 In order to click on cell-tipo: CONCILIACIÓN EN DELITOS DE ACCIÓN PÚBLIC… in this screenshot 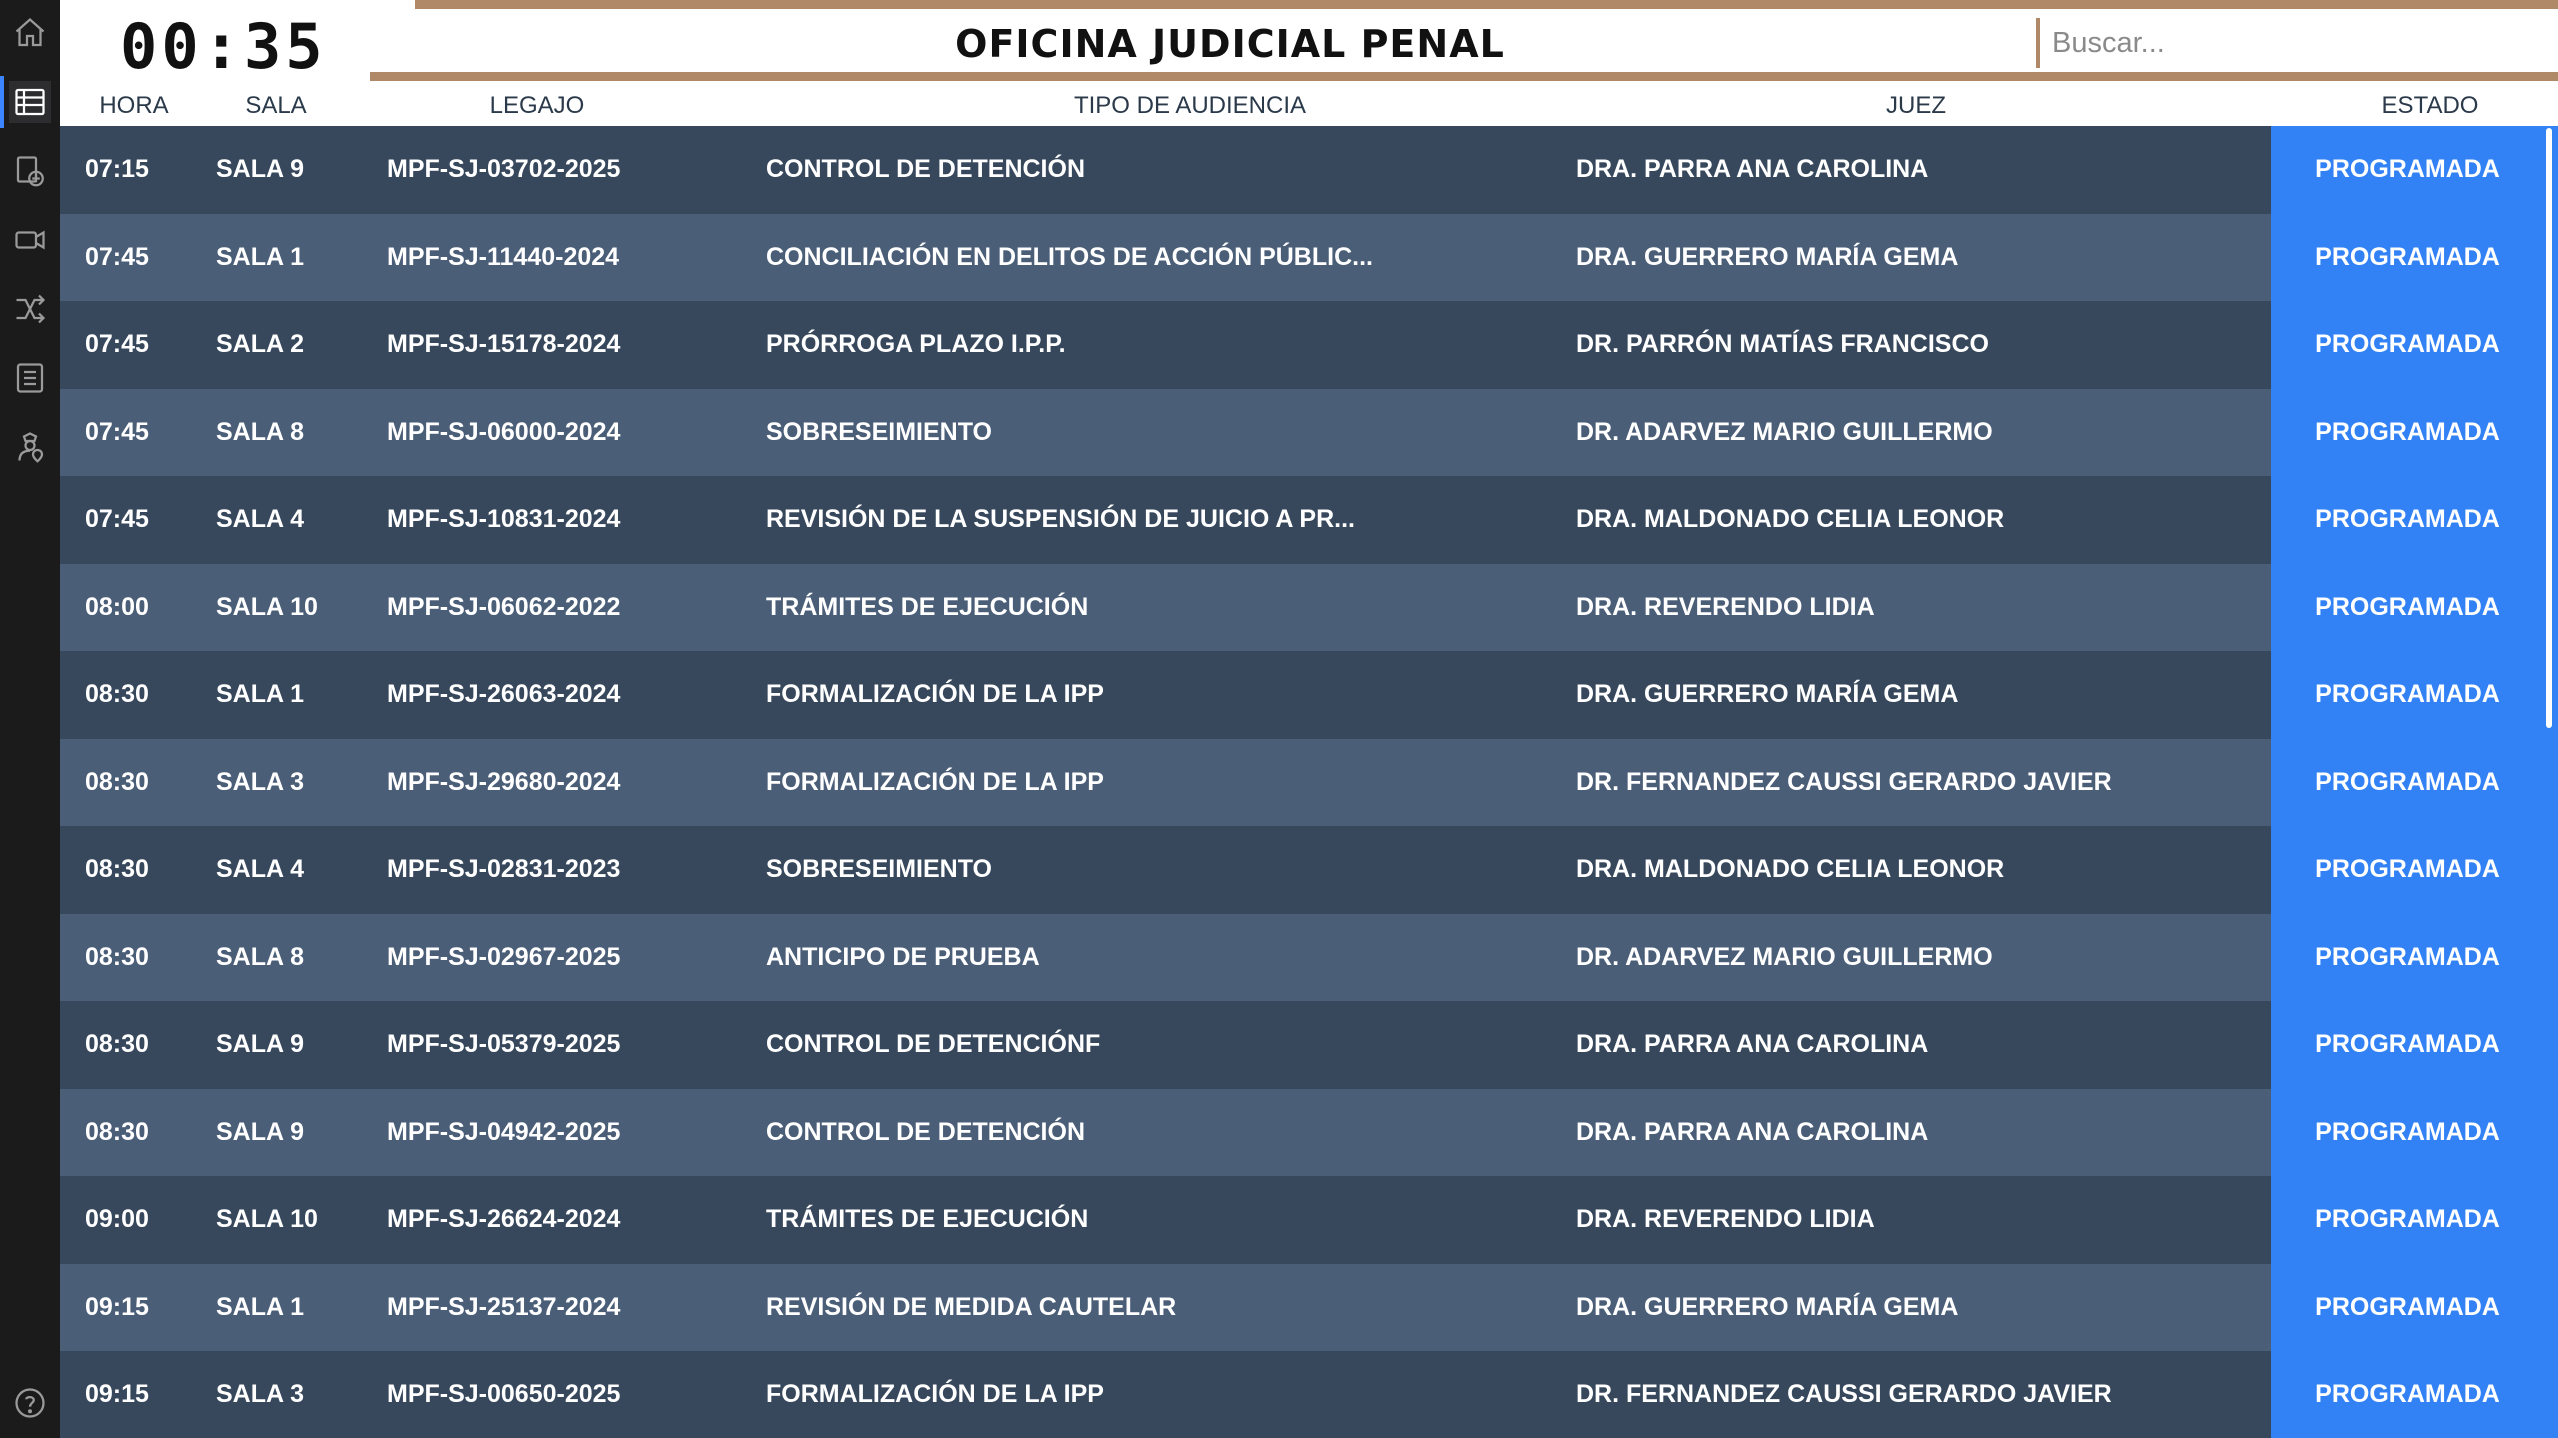, I will do `click(1069, 256)`.